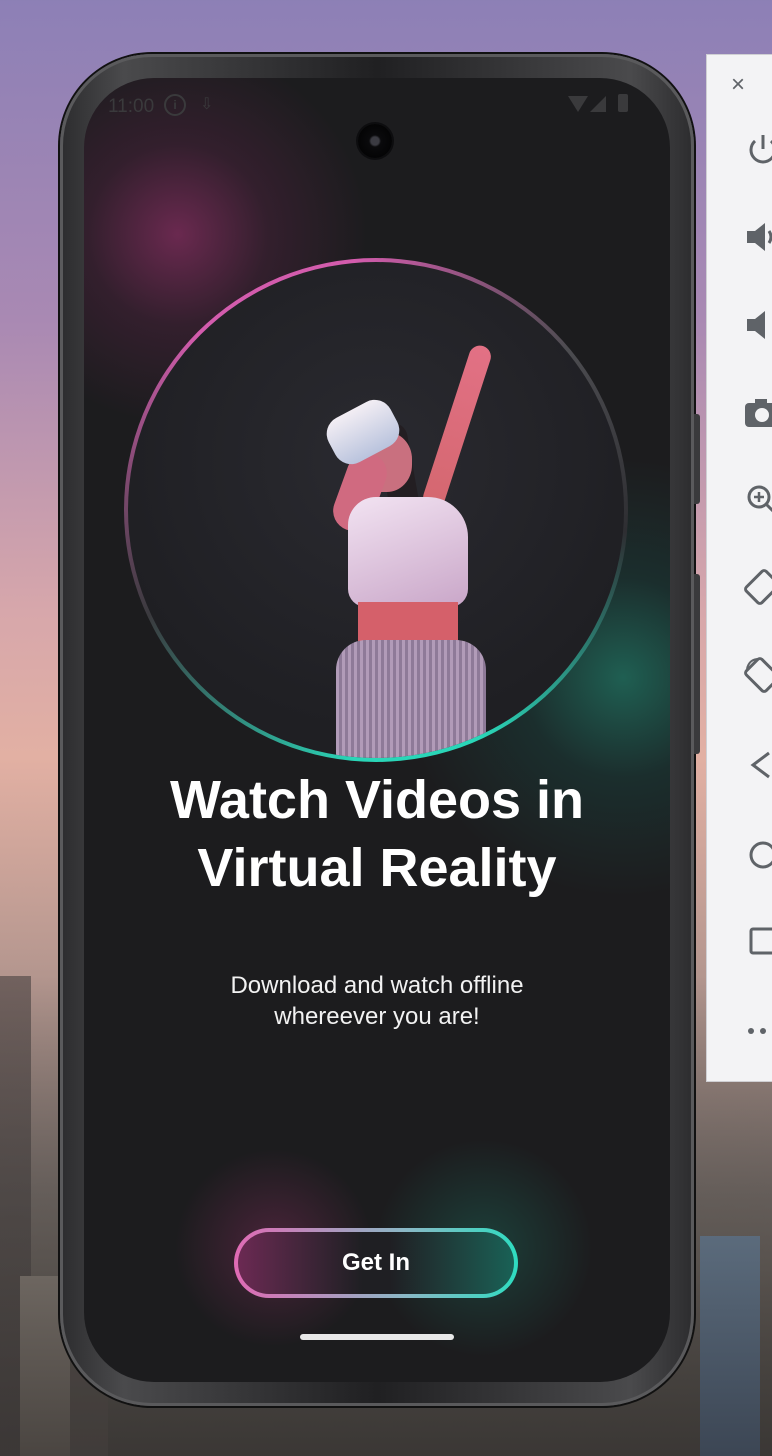  Describe the element at coordinates (757, 587) in the screenshot. I see `rotate-left-icon` at that location.